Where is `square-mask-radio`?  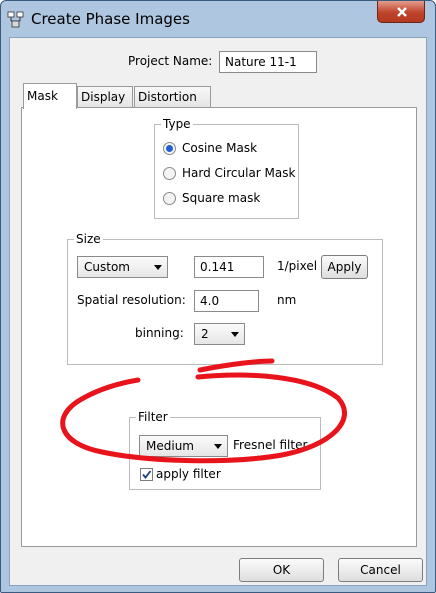 square-mask-radio is located at coordinates (169, 198).